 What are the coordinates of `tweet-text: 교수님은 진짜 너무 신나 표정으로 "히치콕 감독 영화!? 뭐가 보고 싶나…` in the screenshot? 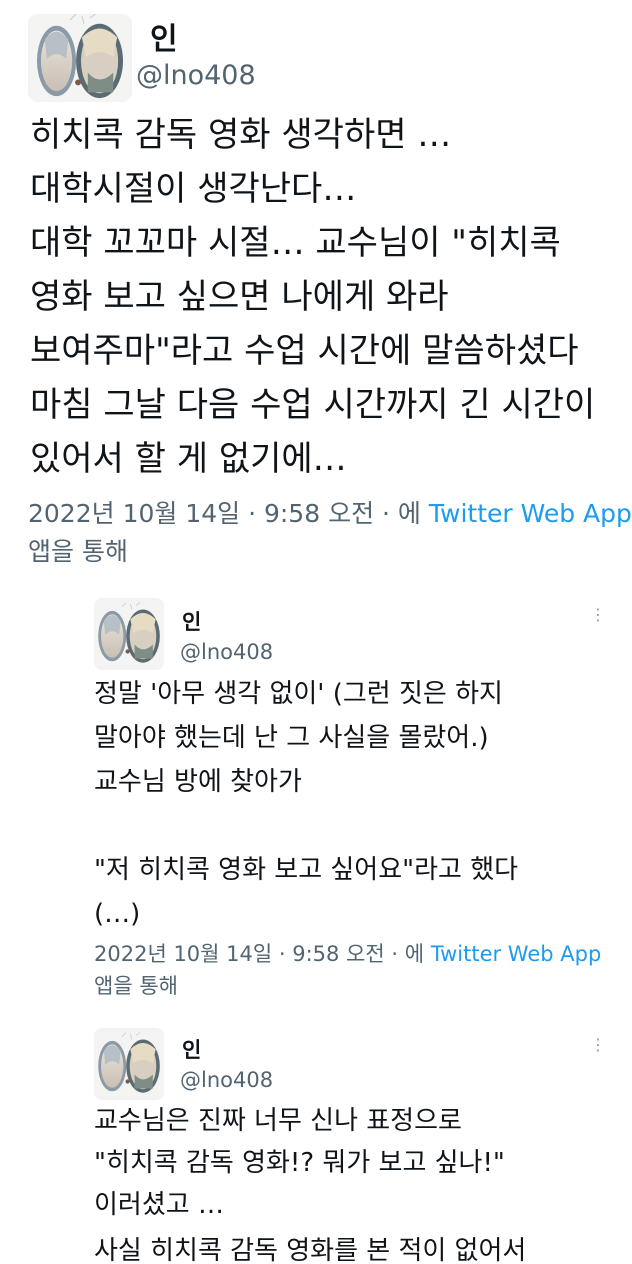 It's located at (363, 1182).